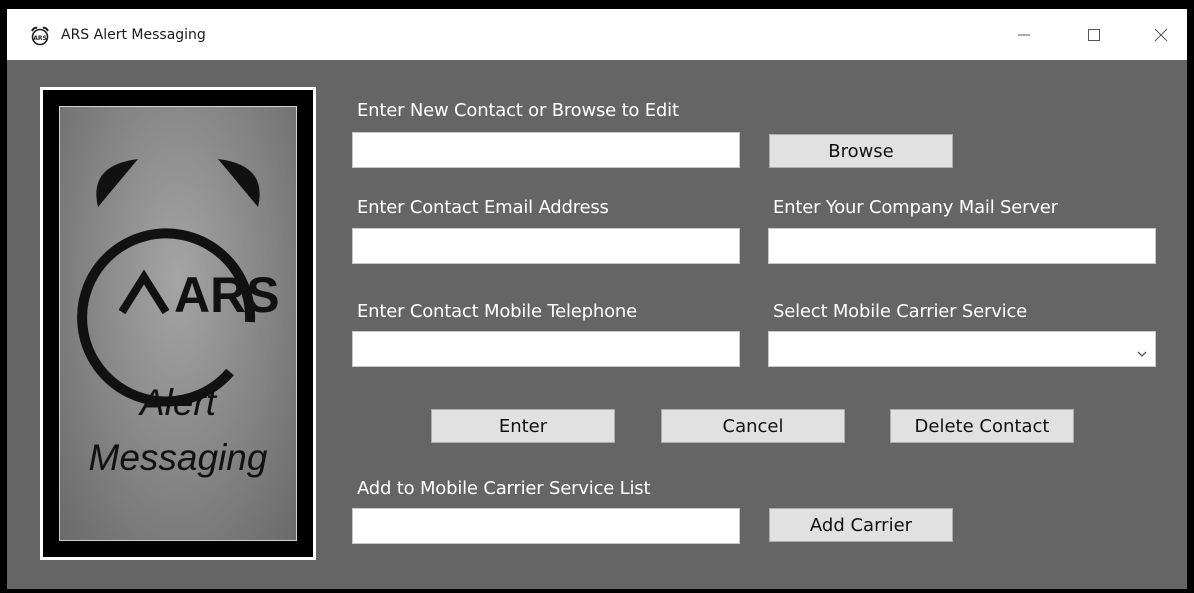 This screenshot has width=1194, height=593. What do you see at coordinates (523, 426) in the screenshot?
I see `enter-button: Enter` at bounding box center [523, 426].